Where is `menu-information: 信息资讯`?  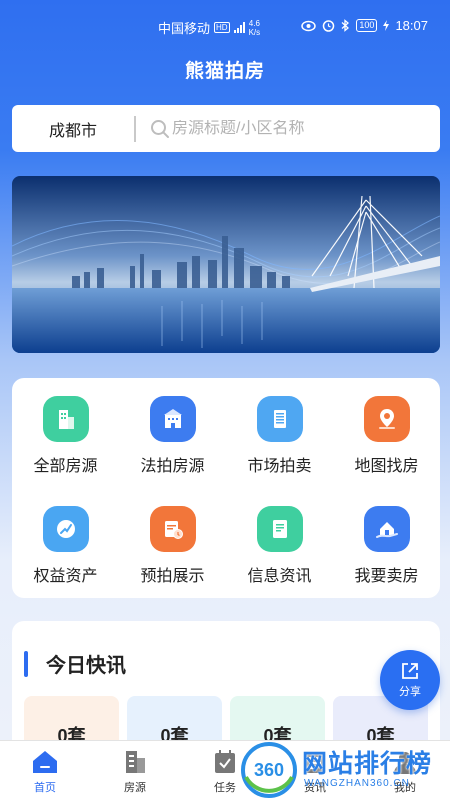
menu-information: 信息资讯 is located at coordinates (279, 543).